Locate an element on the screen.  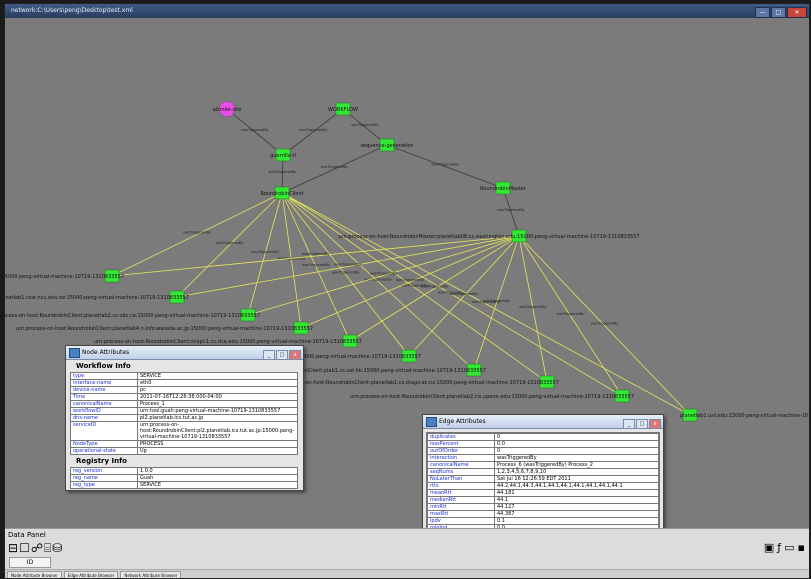
attribute-value: 44.127 is located at coordinates (576, 507).